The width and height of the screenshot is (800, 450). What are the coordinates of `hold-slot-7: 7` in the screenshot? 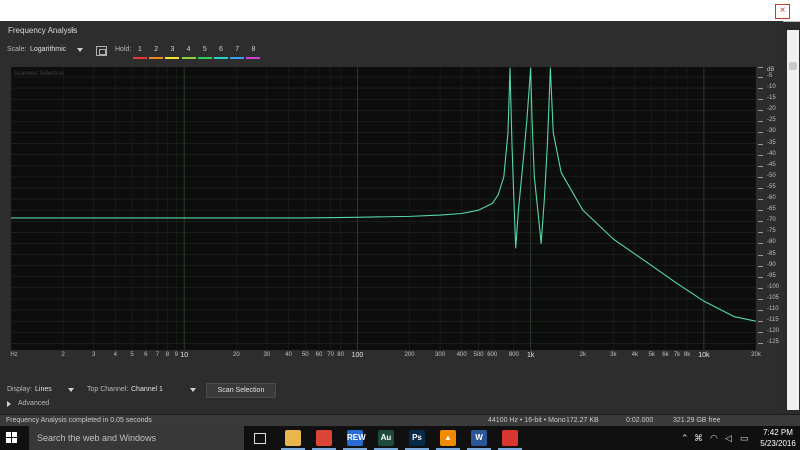 It's located at (237, 49).